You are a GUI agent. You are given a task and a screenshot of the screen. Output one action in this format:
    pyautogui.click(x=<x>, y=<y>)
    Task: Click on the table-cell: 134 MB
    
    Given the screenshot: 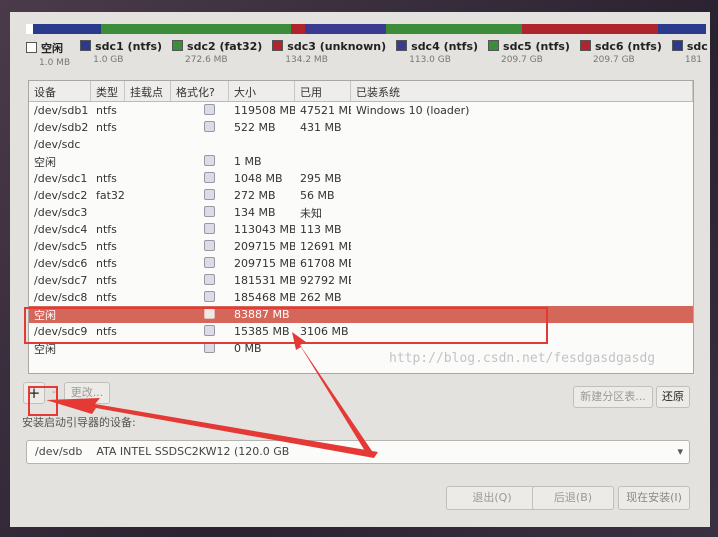 What is the action you would take?
    pyautogui.click(x=255, y=212)
    